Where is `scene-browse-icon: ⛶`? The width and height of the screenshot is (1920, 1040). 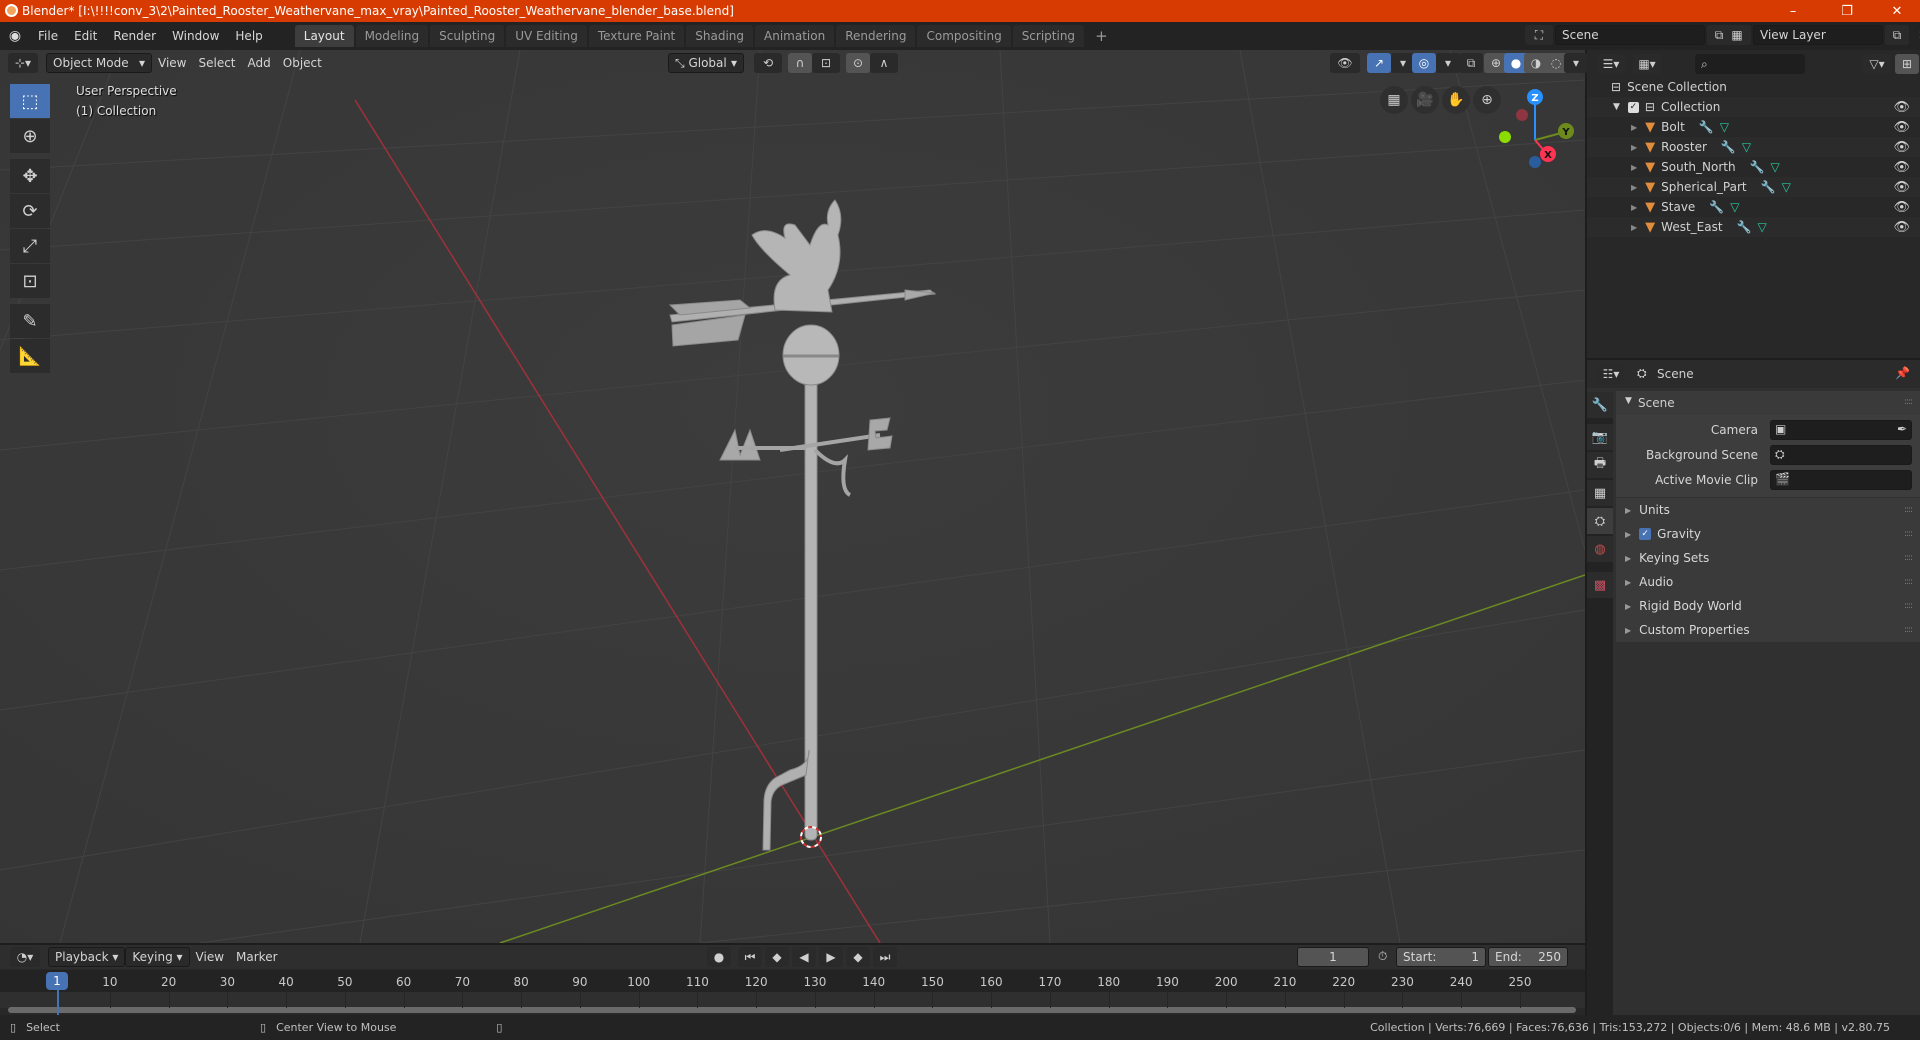
scene-browse-icon: ⛶ is located at coordinates (1539, 35).